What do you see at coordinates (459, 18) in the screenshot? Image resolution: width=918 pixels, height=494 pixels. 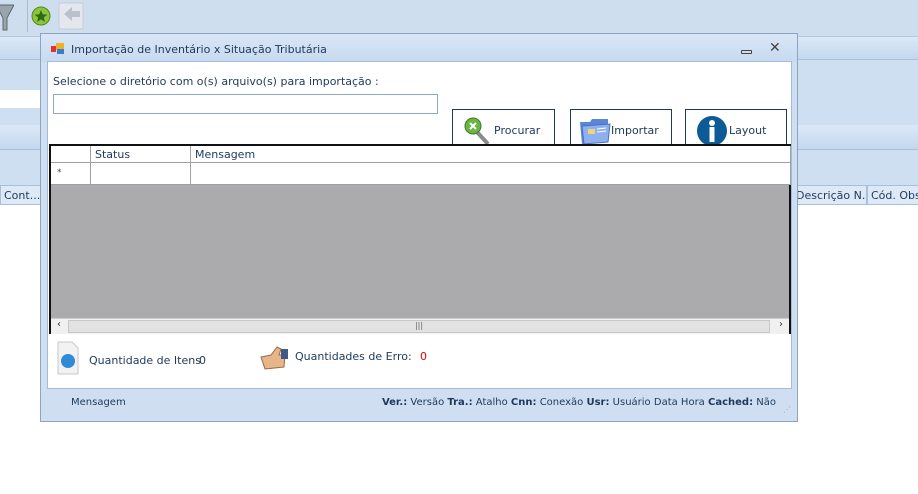 I see `main-toolbar` at bounding box center [459, 18].